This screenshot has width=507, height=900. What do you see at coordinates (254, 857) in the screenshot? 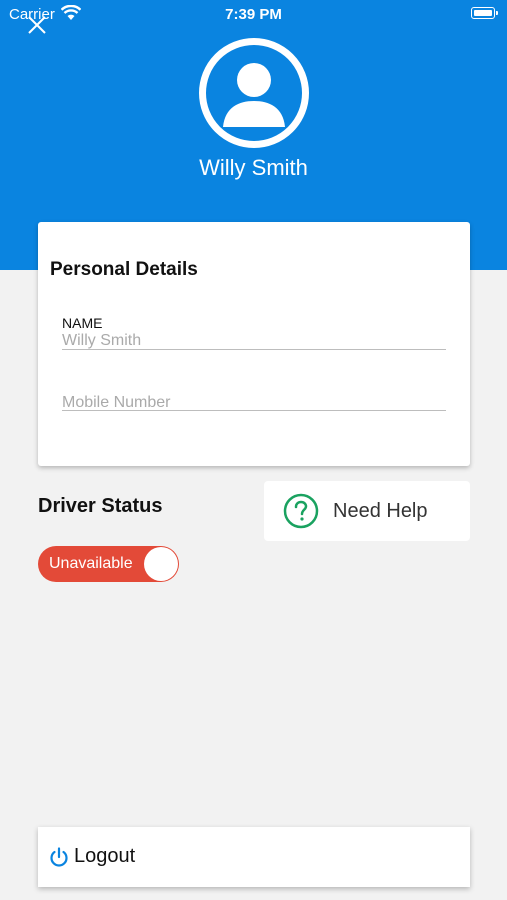
I see `logout-button: Logout` at bounding box center [254, 857].